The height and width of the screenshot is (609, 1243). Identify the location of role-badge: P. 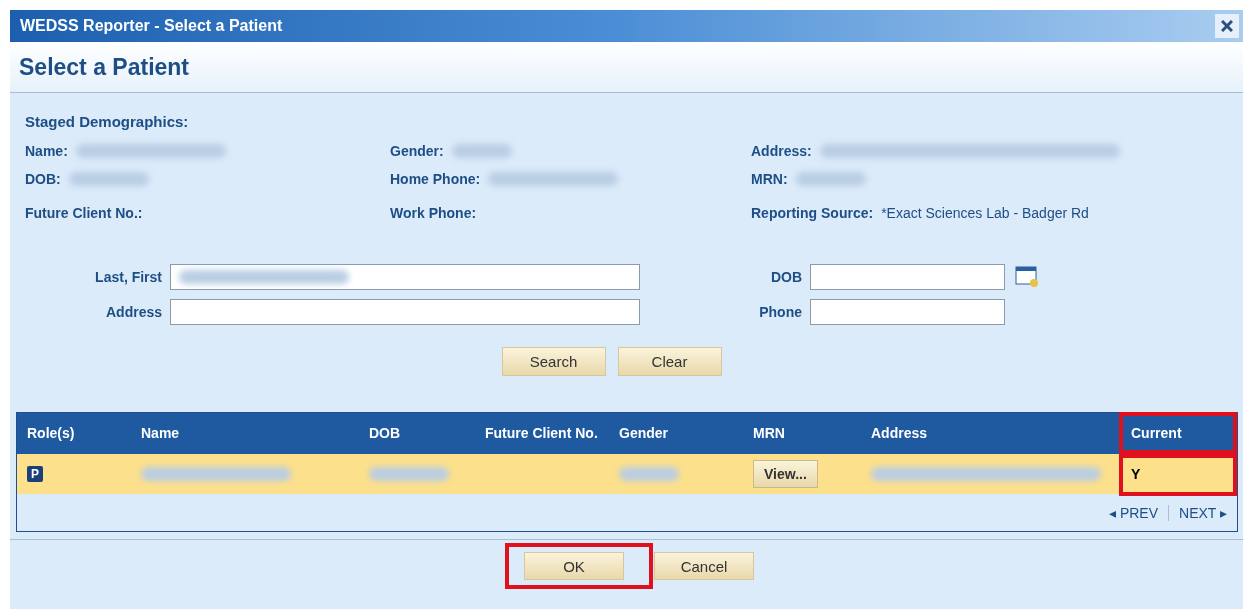
(35, 474).